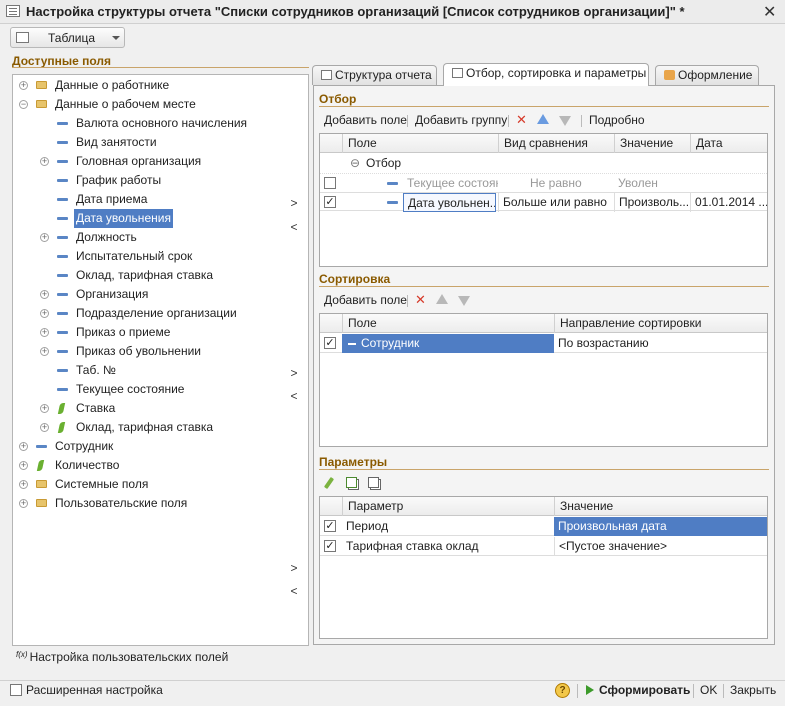  Describe the element at coordinates (16, 690) in the screenshot. I see `advanced-settings-checkbox` at that location.